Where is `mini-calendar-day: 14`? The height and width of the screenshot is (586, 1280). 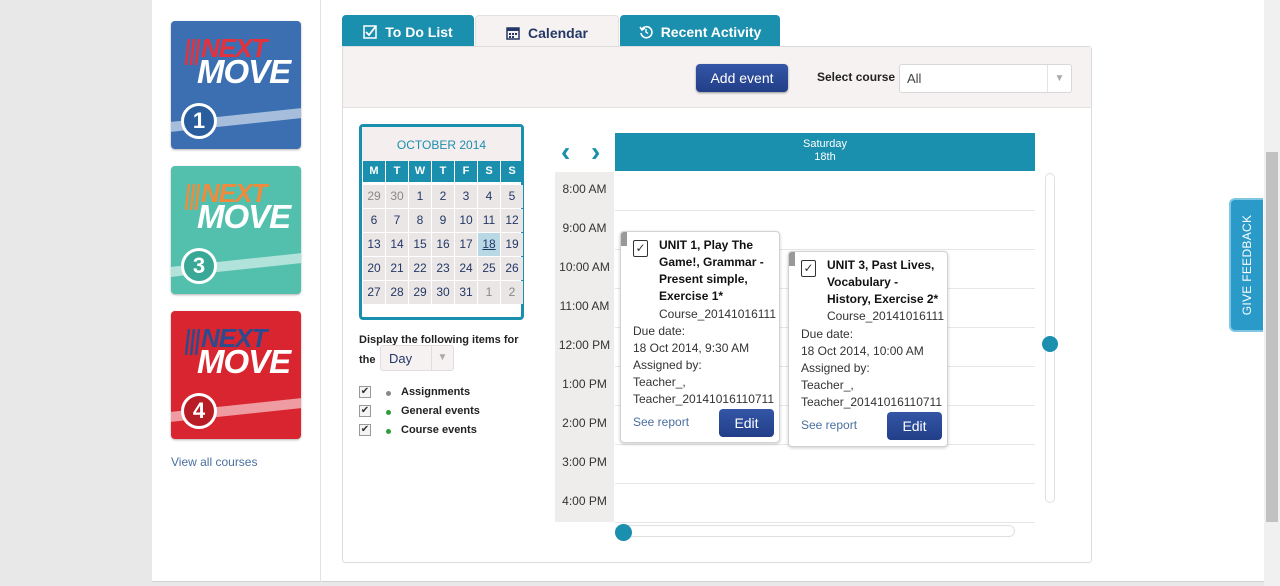 mini-calendar-day: 14 is located at coordinates (397, 244).